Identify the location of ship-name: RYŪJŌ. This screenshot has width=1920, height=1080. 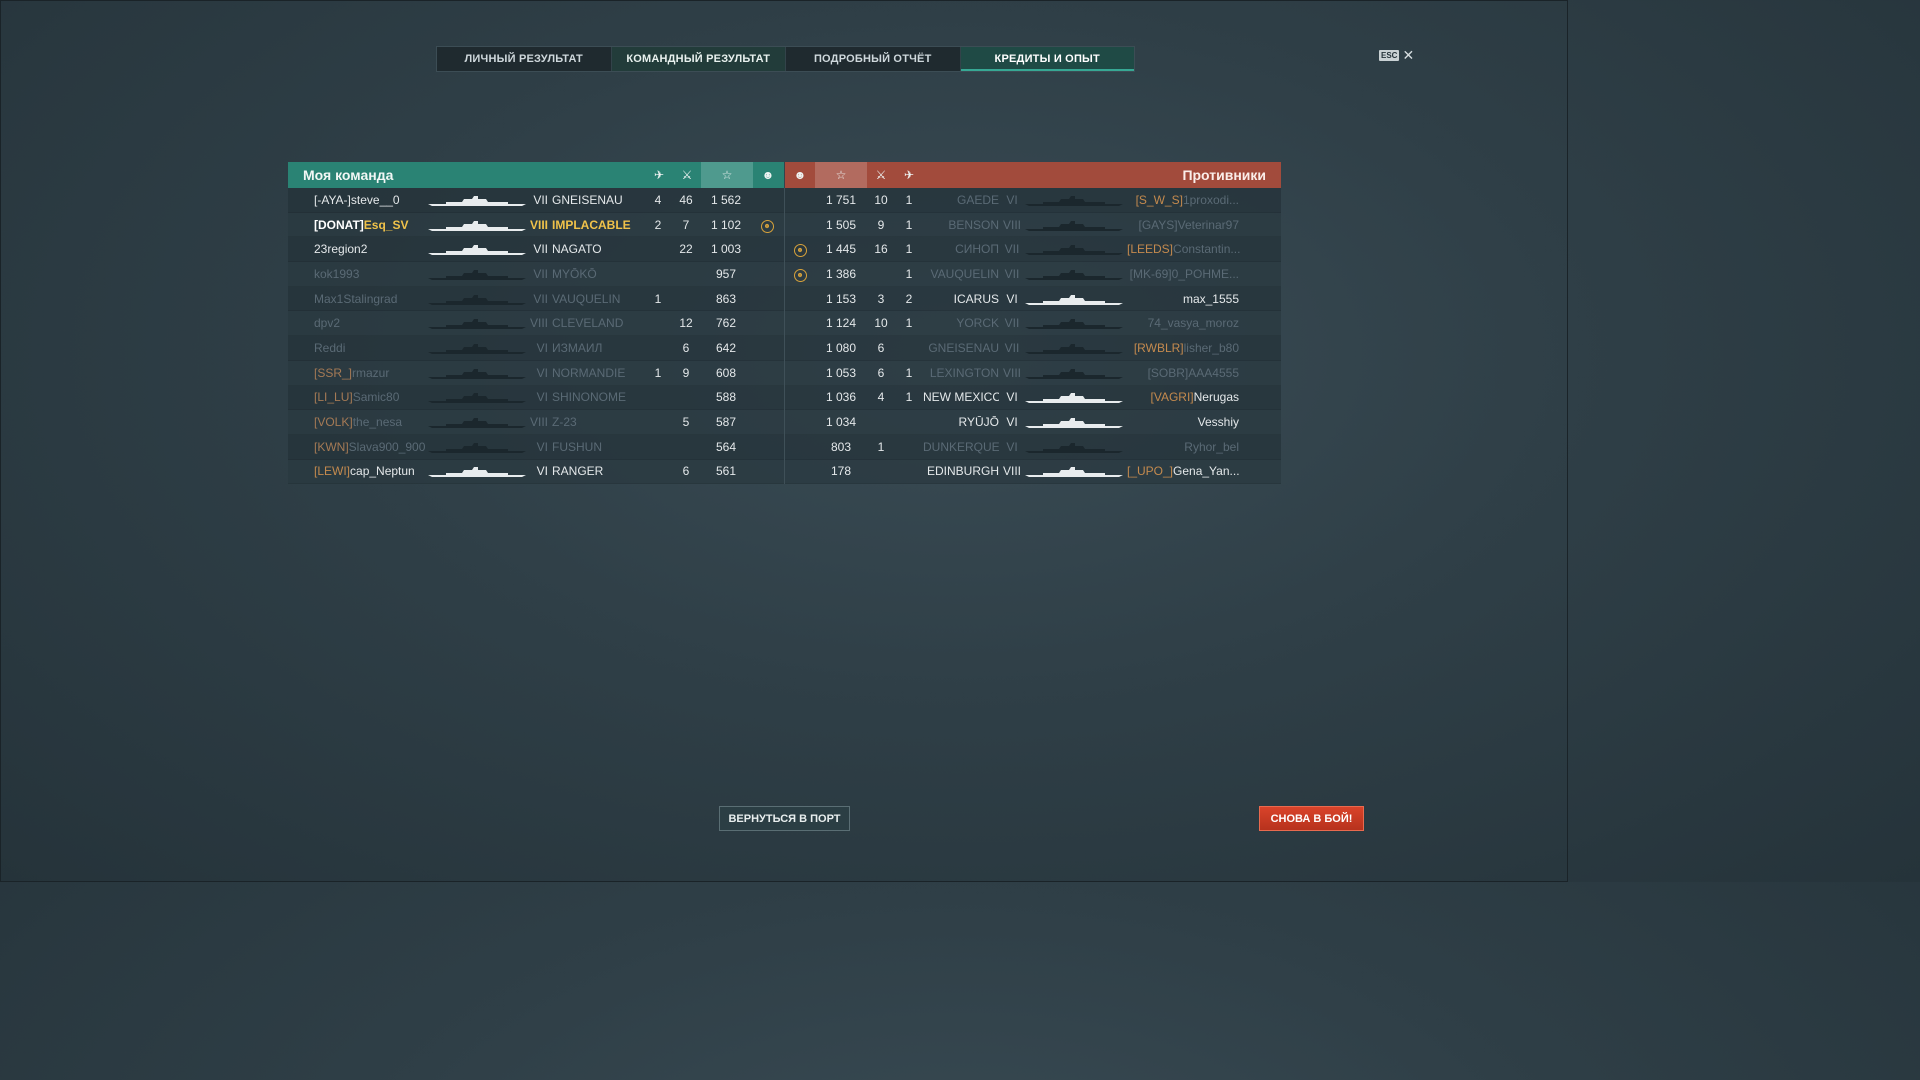
(978, 422).